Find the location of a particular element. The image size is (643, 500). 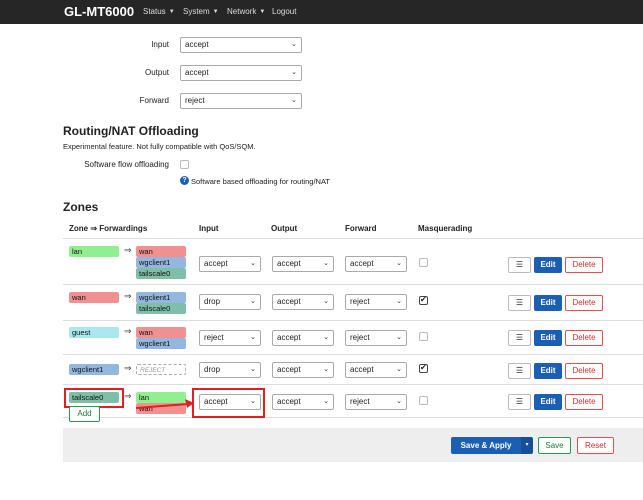

default-input-label: Input is located at coordinates (160, 44).